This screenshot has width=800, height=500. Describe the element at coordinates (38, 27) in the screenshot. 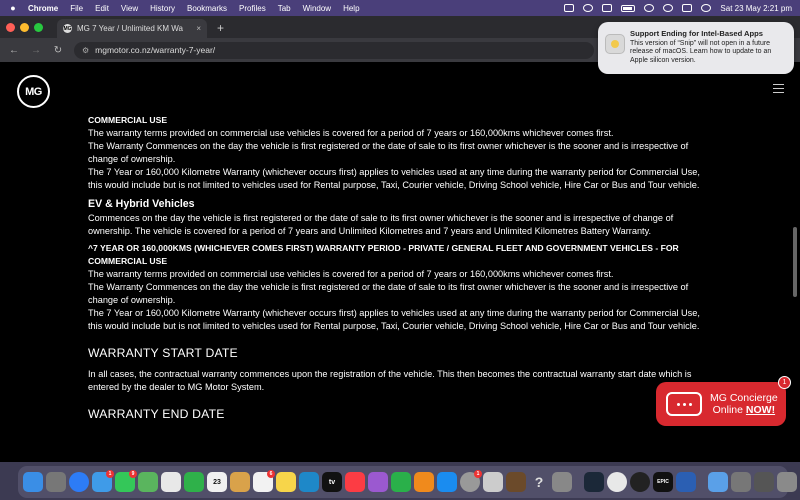

I see `maximize-window-button` at that location.